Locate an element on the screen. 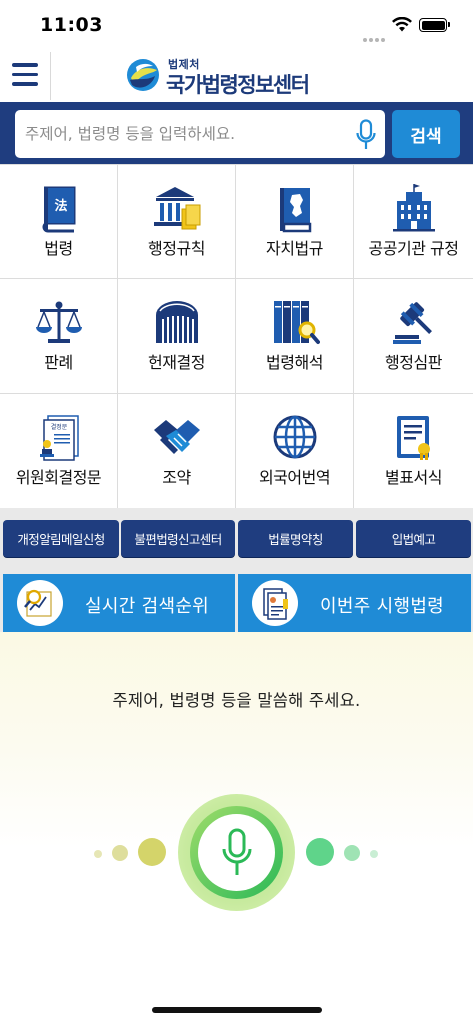 The width and height of the screenshot is (473, 1024). category-treaties: 조약 is located at coordinates (177, 451).